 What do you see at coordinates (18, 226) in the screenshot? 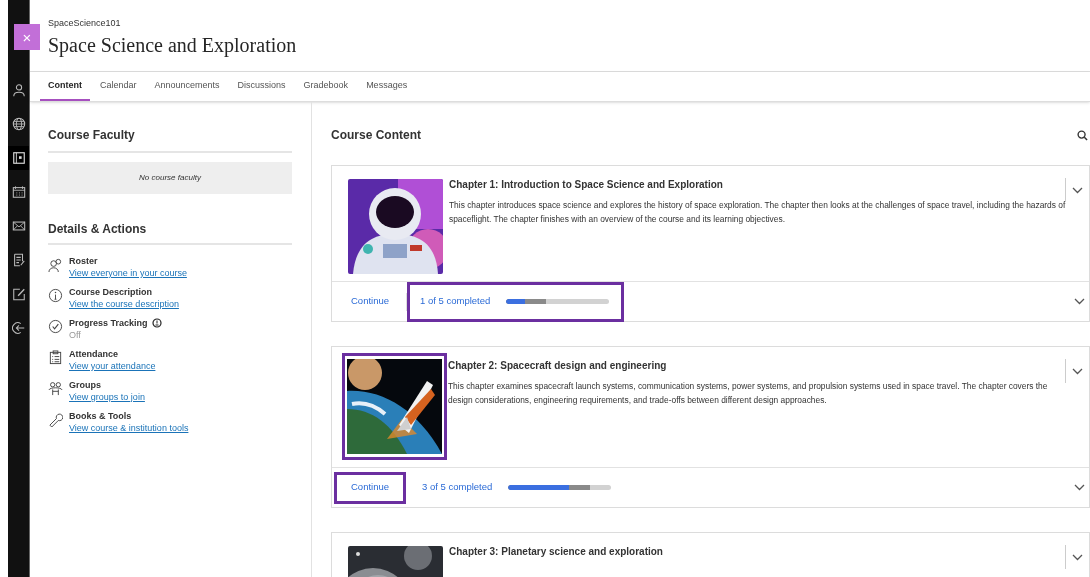
I see `mail-icon` at bounding box center [18, 226].